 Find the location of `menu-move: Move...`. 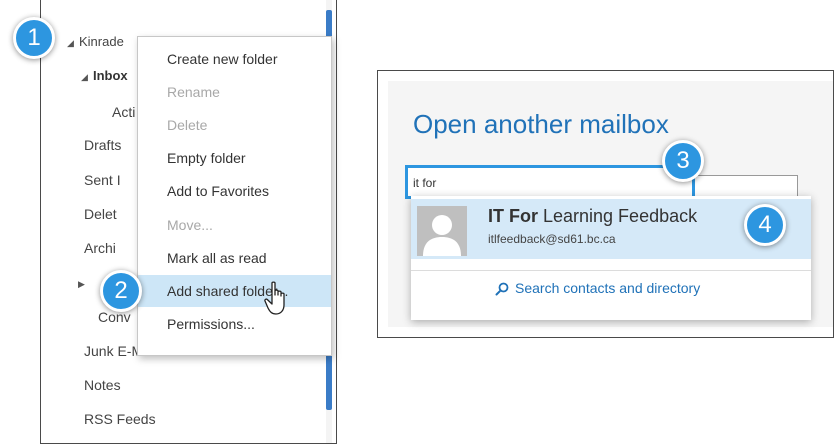

menu-move: Move... is located at coordinates (234, 225).